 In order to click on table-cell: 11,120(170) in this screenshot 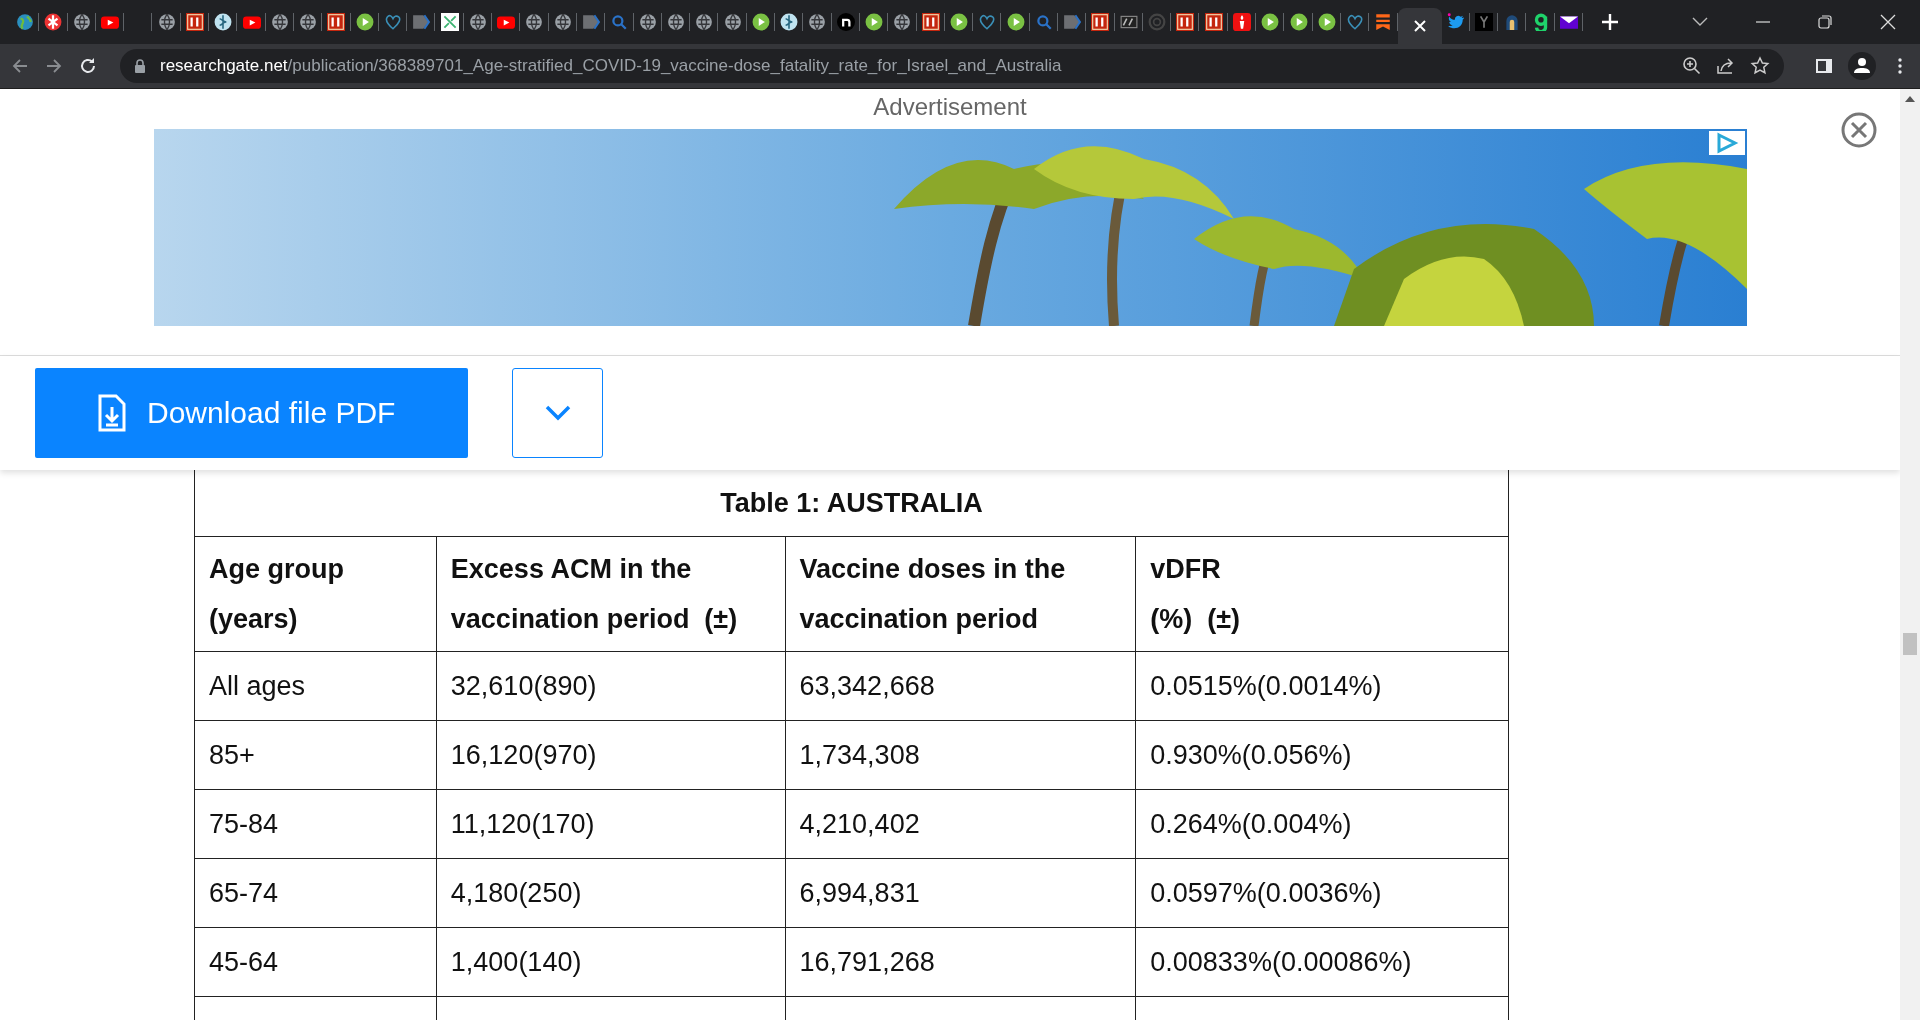, I will do `click(611, 824)`.